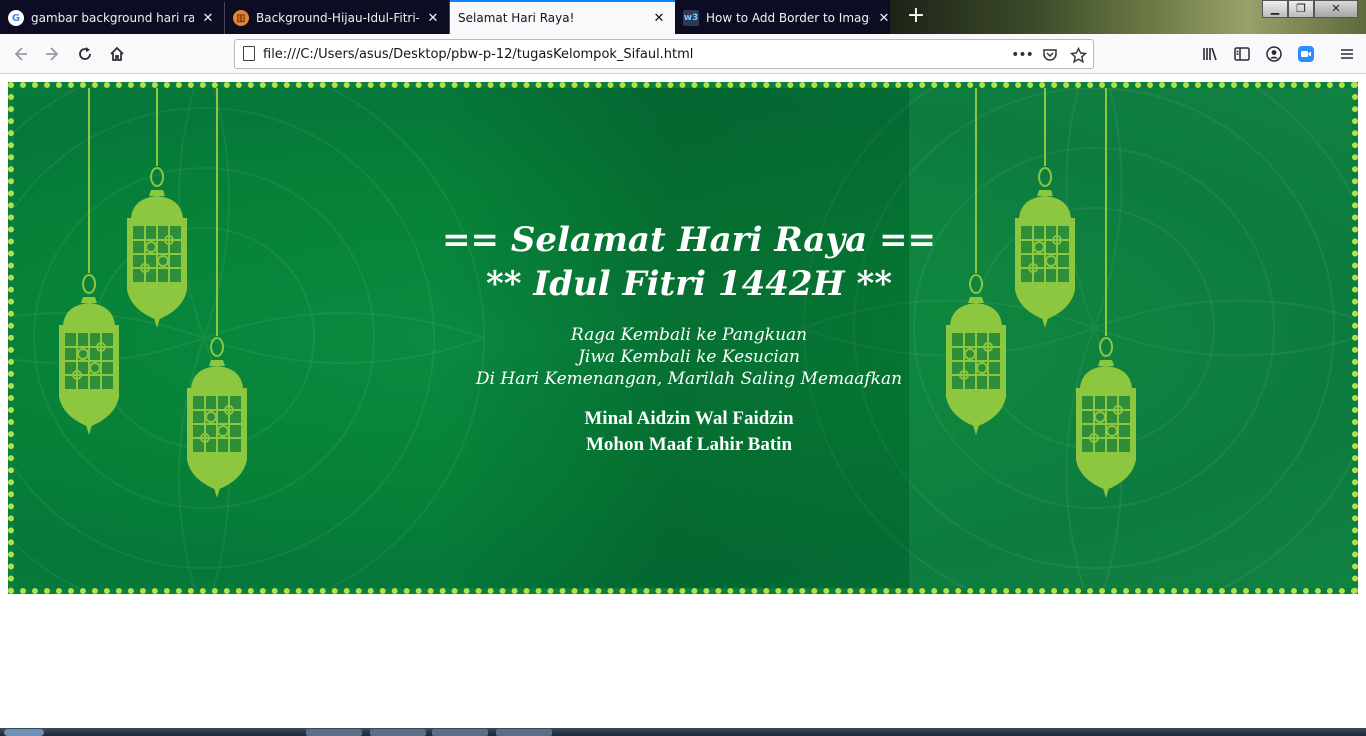 The height and width of the screenshot is (736, 1366). Describe the element at coordinates (683, 732) in the screenshot. I see `os-taskbar` at that location.